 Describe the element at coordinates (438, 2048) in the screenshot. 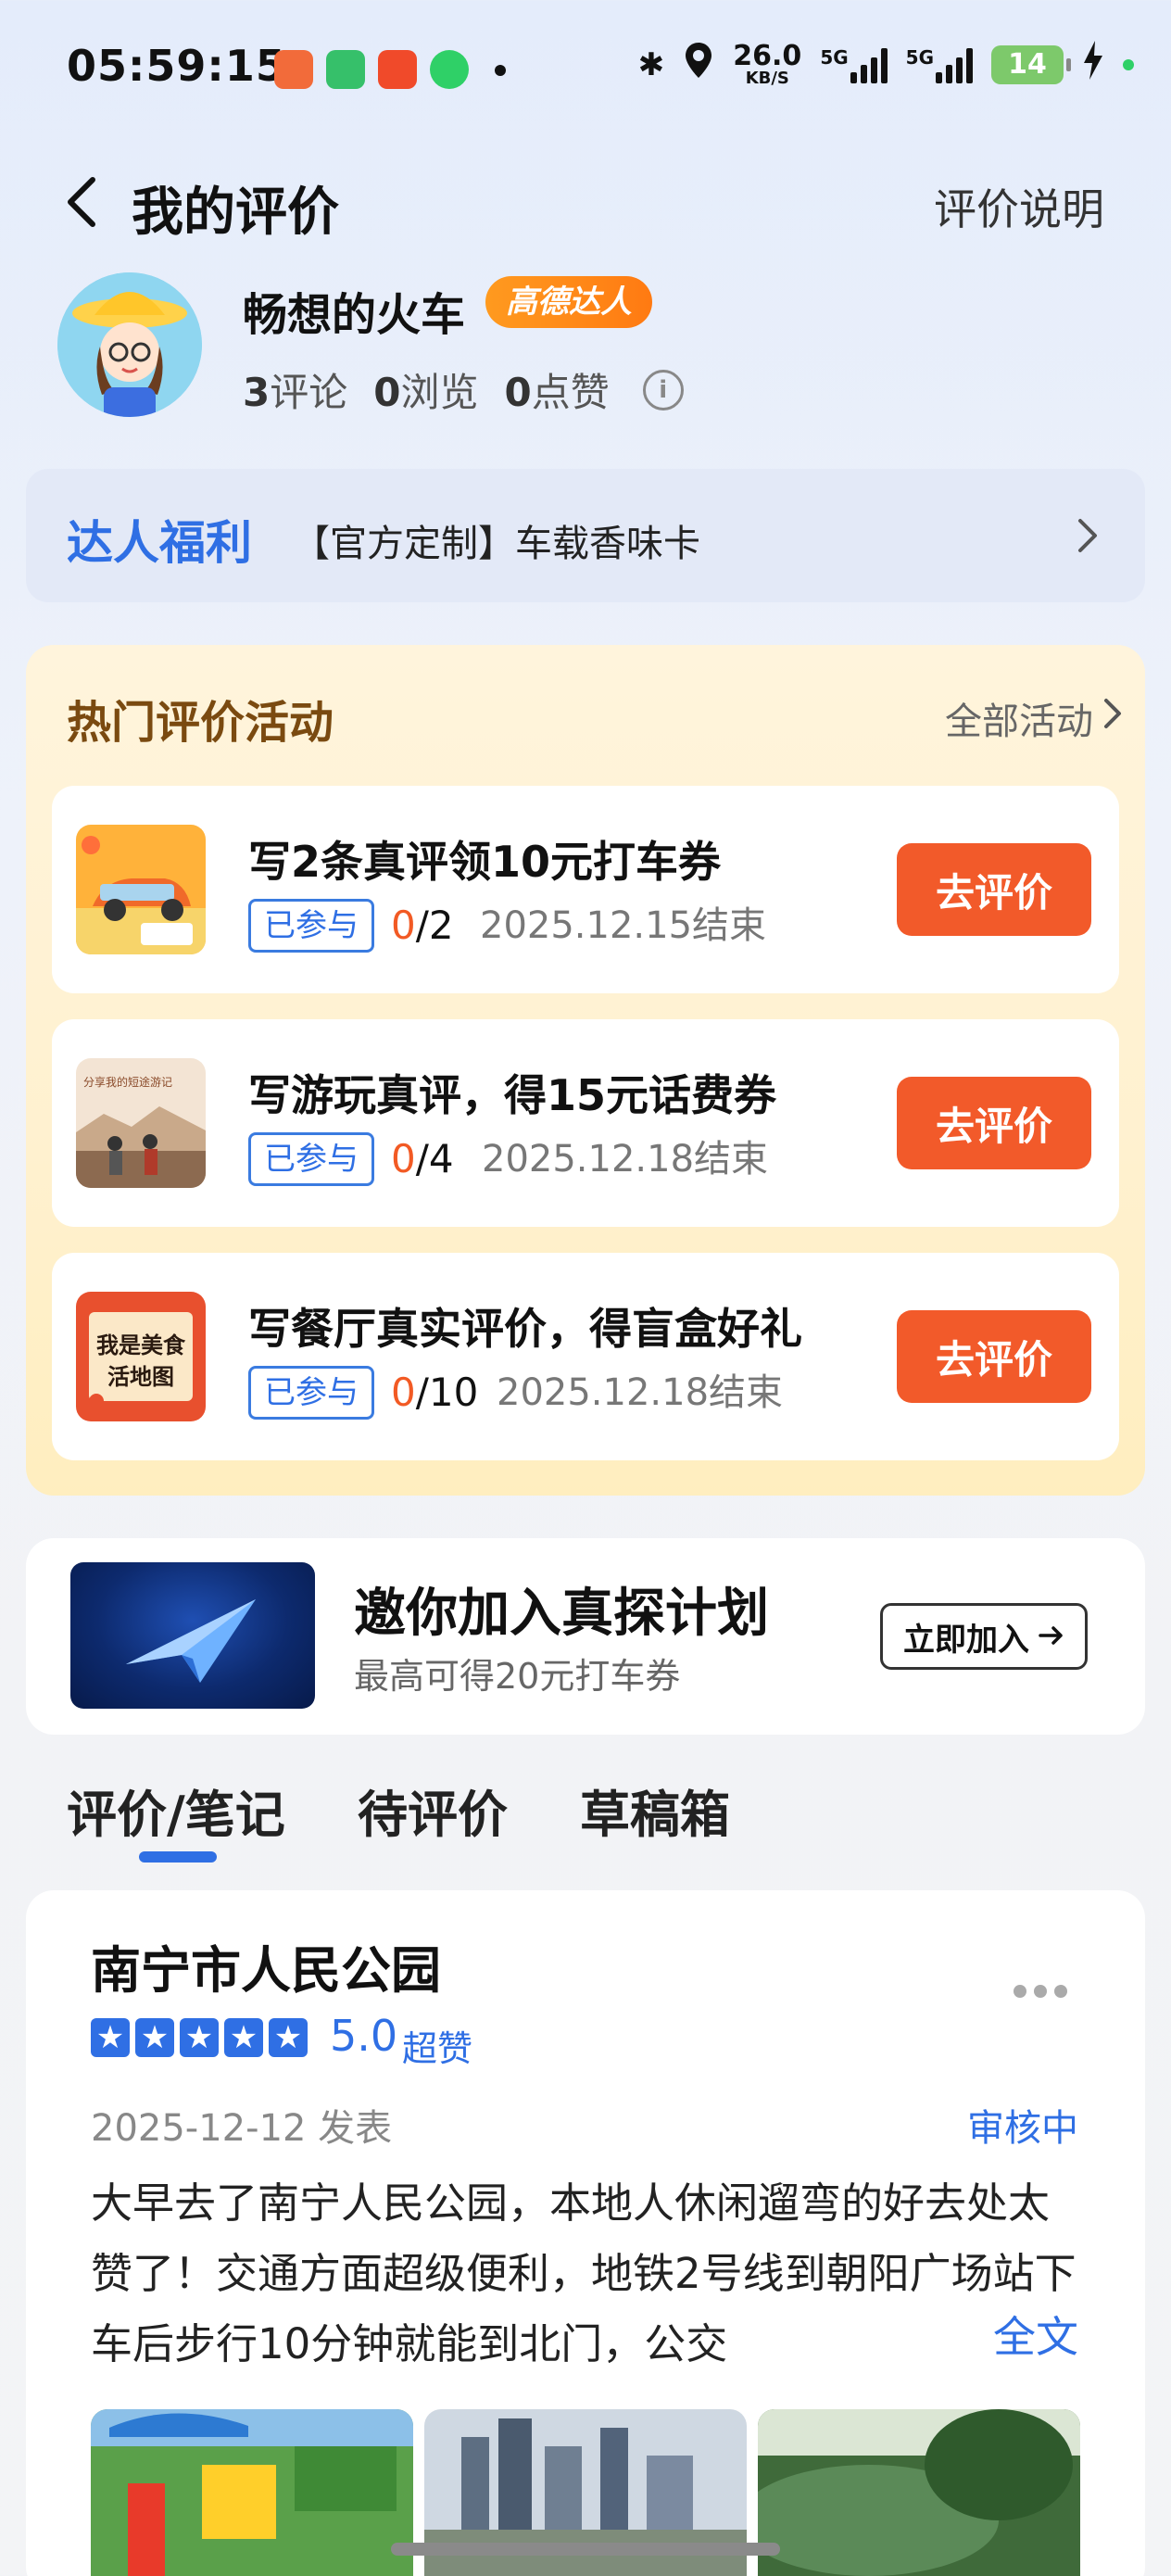

I see `rating-word: 超赞` at that location.